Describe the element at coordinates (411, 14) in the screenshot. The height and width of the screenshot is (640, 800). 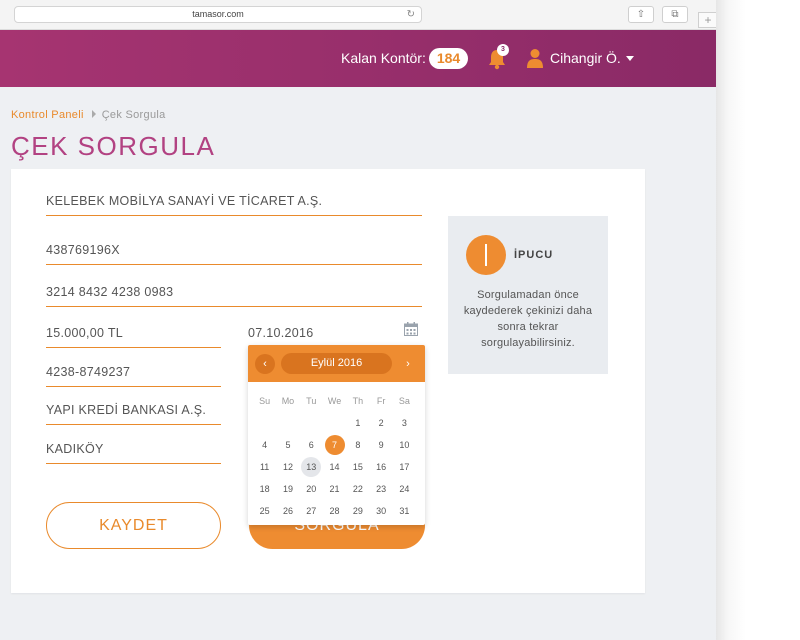
I see `reload-icon: ↻` at that location.